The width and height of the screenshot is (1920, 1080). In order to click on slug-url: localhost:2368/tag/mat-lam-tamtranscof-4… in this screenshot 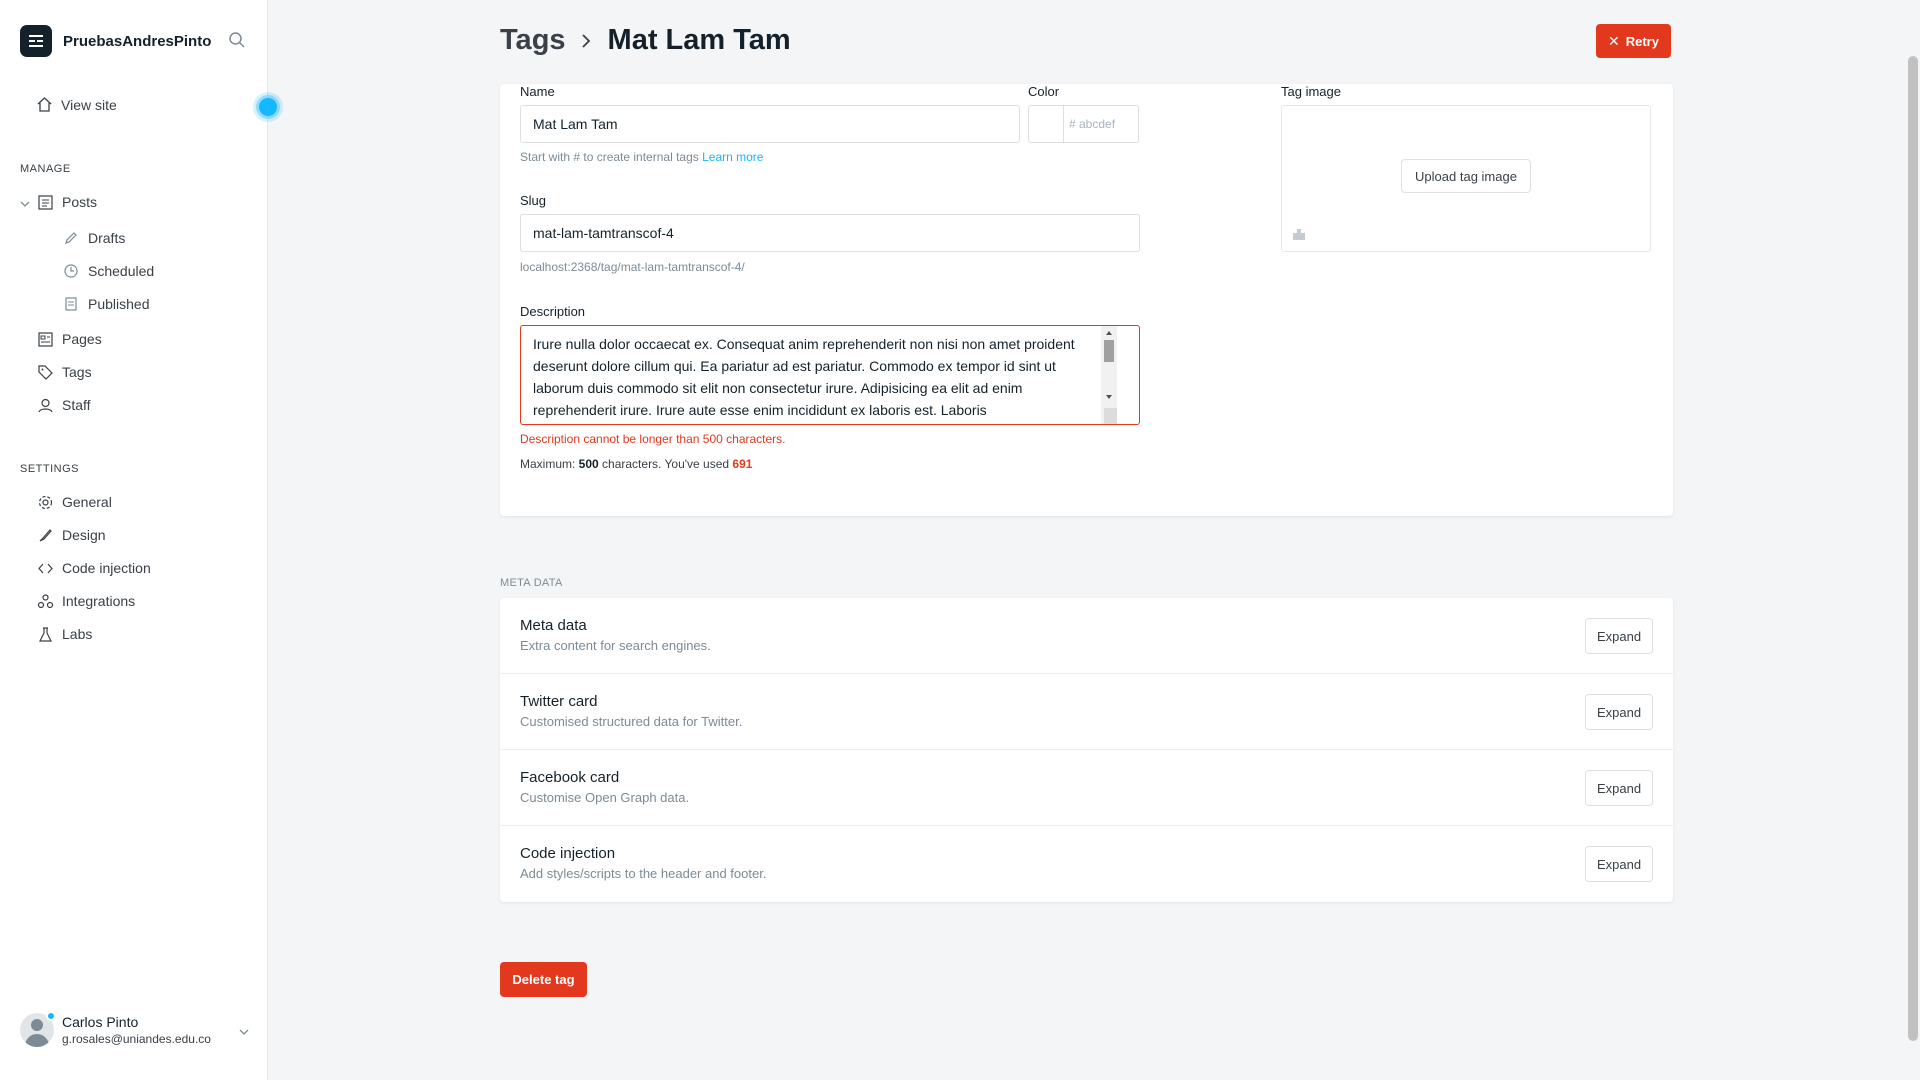, I will do `click(632, 267)`.